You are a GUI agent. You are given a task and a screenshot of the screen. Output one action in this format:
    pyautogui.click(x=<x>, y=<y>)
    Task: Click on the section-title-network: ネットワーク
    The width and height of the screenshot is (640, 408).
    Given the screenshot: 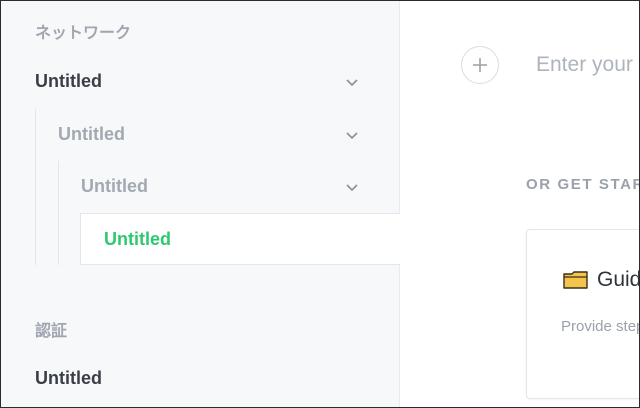 What is the action you would take?
    pyautogui.click(x=83, y=33)
    